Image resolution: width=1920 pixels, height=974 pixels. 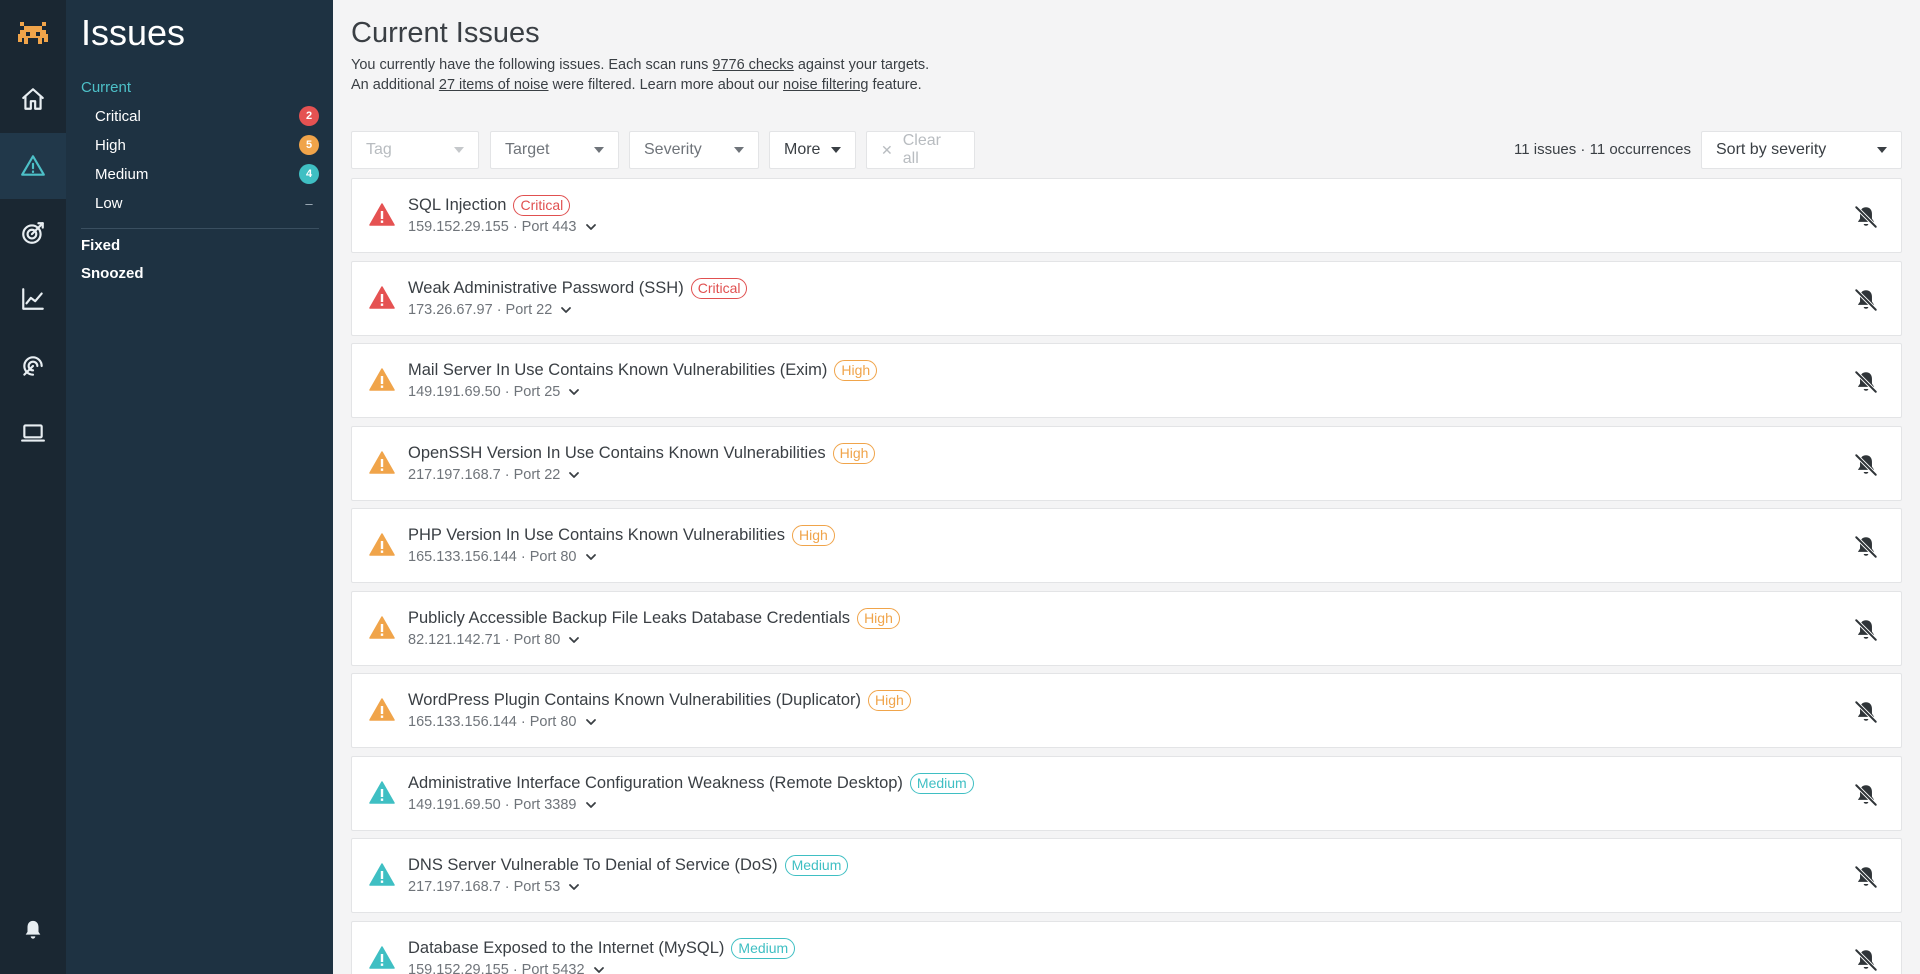 I want to click on nav-reports, so click(x=33, y=299).